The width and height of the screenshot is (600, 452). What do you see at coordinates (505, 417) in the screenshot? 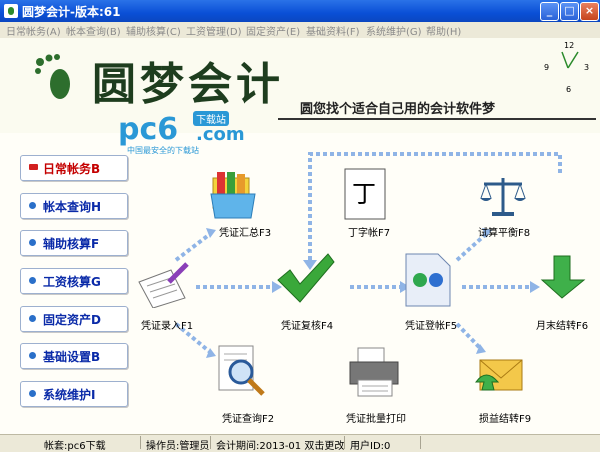
I see `profit-loss-label: 损益结转F9` at bounding box center [505, 417].